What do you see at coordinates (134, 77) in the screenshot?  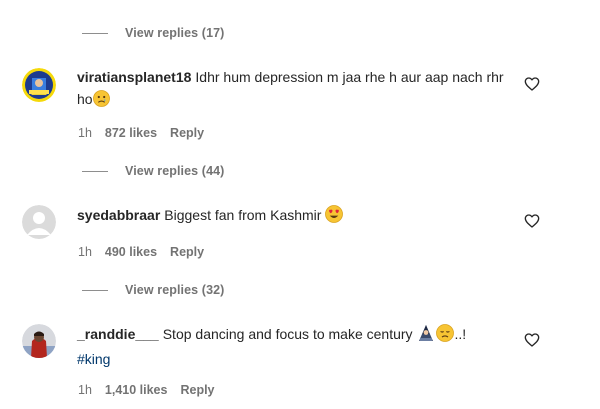 I see `comment-username: viratiansplanet18` at bounding box center [134, 77].